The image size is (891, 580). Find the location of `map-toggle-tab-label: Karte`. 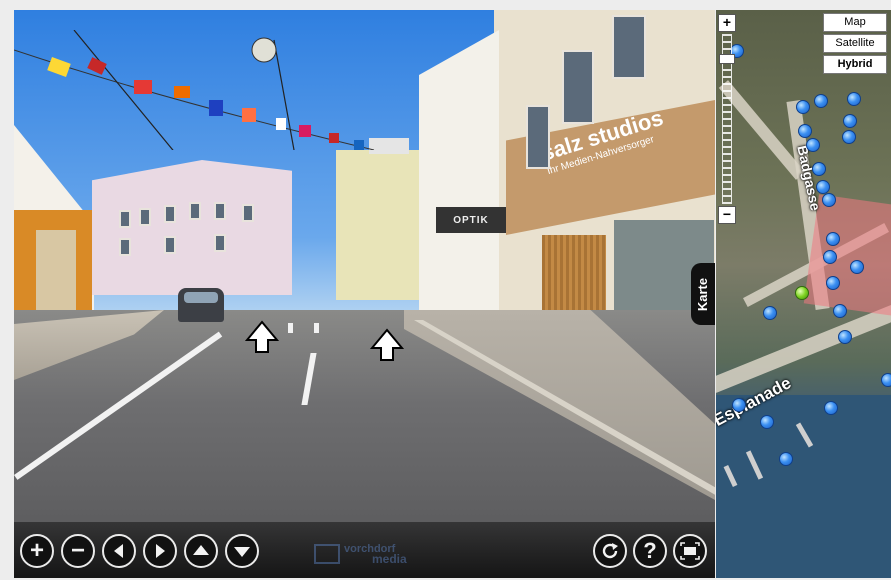

map-toggle-tab-label: Karte is located at coordinates (703, 294).